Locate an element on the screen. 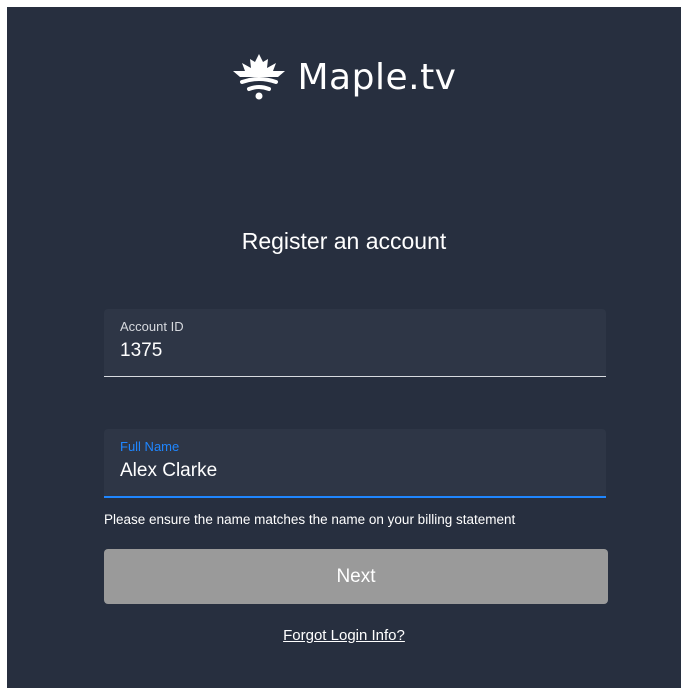 This screenshot has width=687, height=693. maple-leaf-wifi-icon is located at coordinates (258, 77).